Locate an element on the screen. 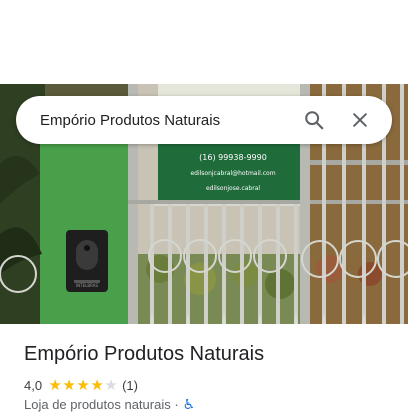 Image resolution: width=408 pixels, height=413 pixels. search-button is located at coordinates (314, 120).